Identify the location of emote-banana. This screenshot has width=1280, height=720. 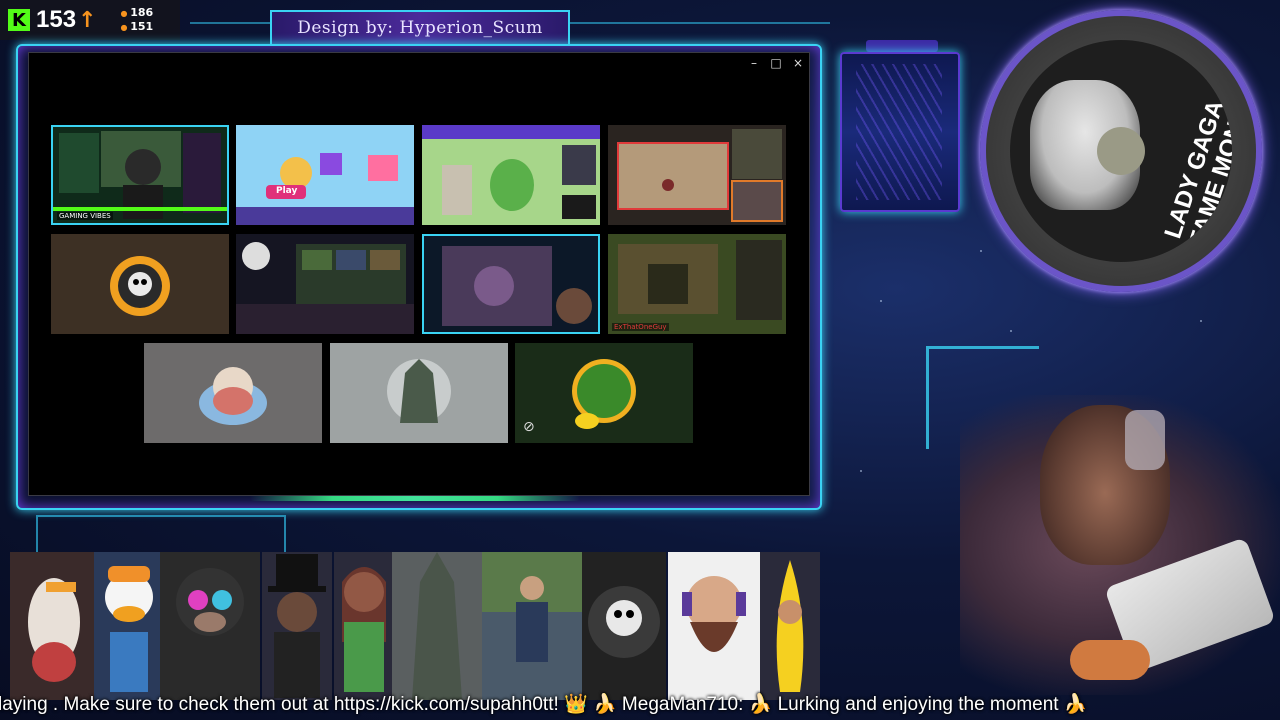
(790, 626).